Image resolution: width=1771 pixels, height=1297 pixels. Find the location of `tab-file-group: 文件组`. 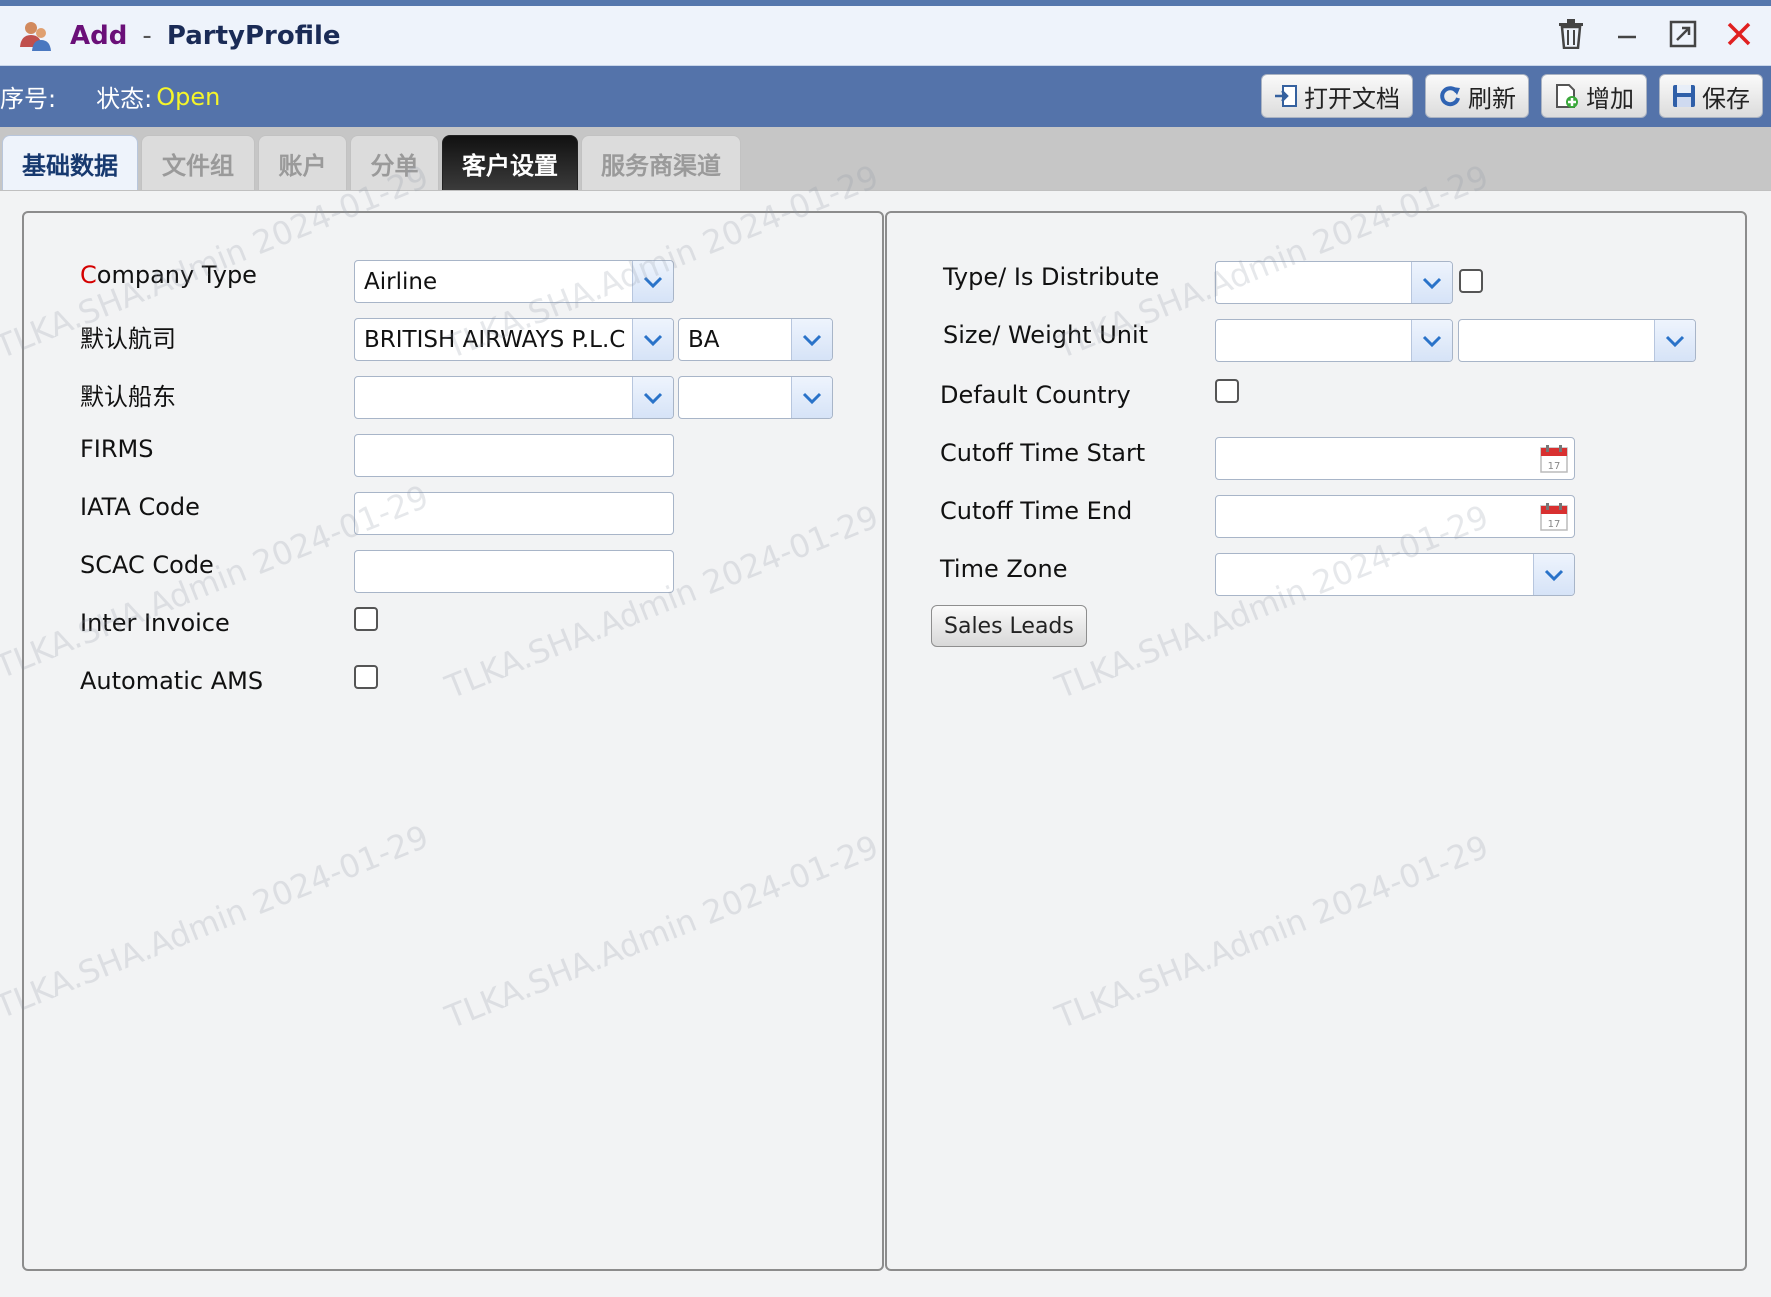

tab-file-group: 文件组 is located at coordinates (198, 162).